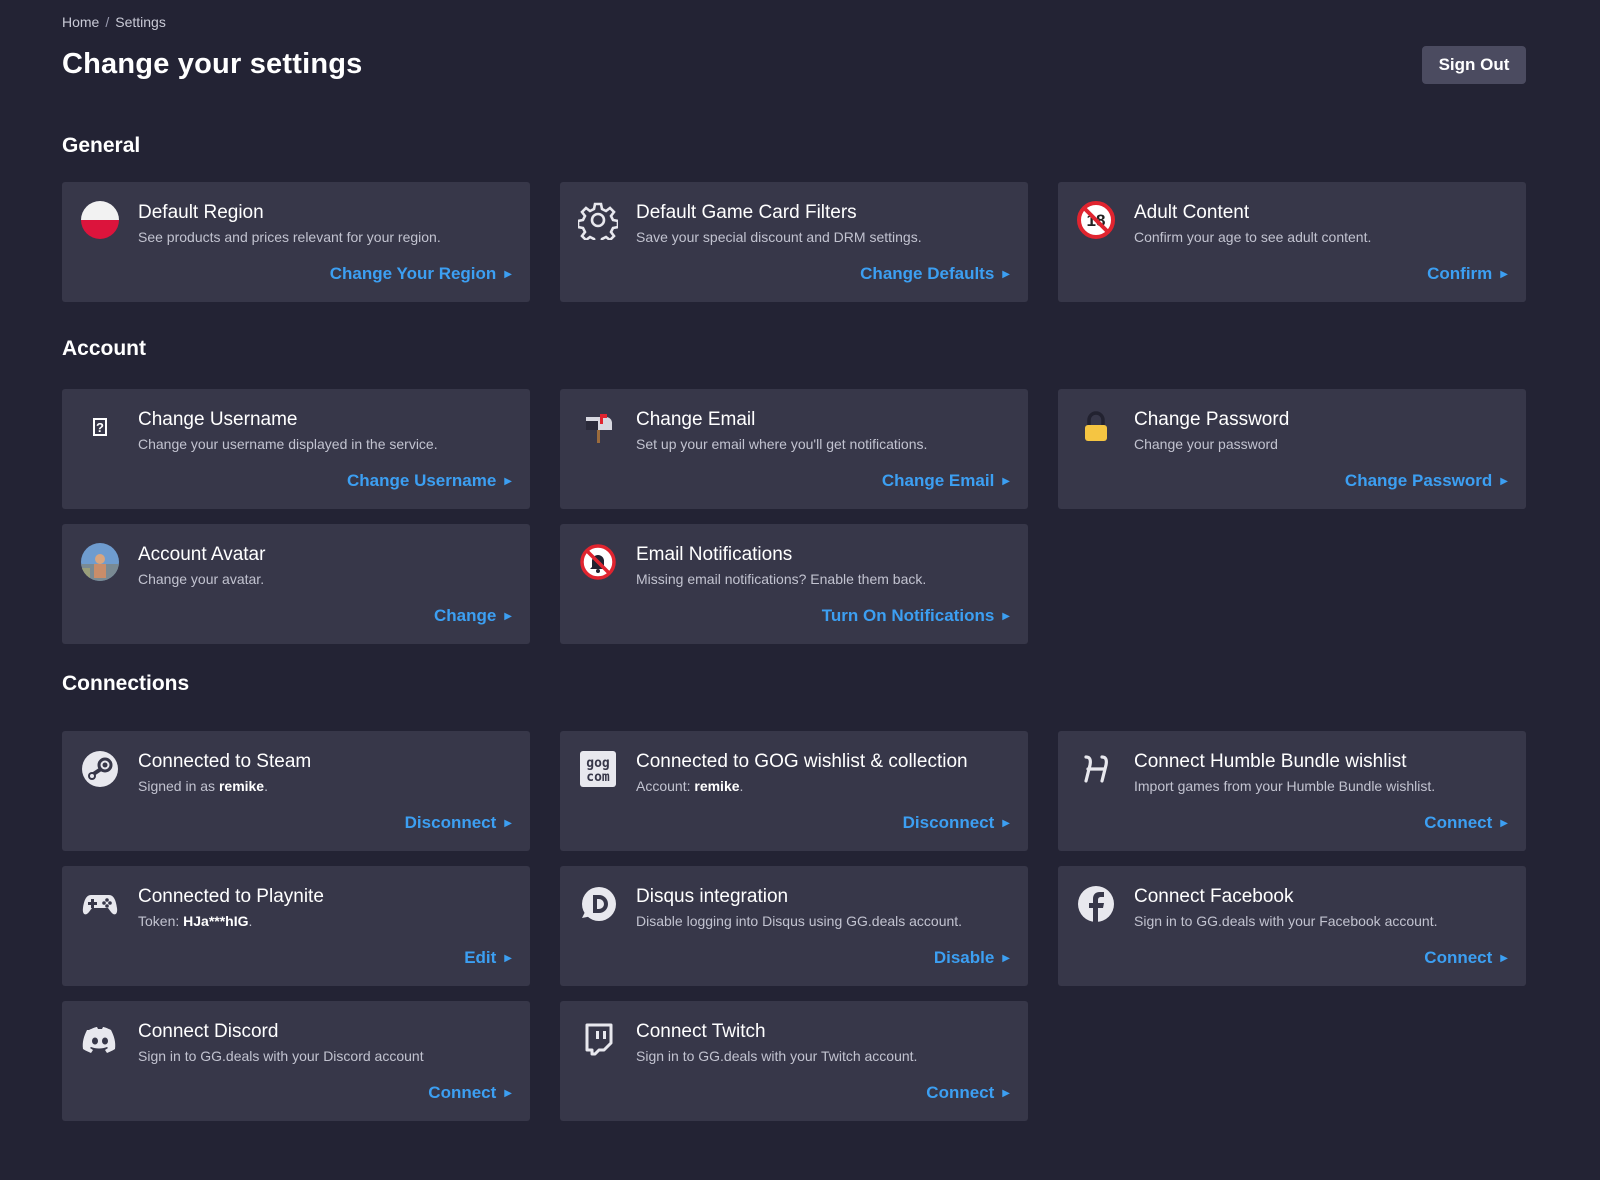 This screenshot has height=1180, width=1600. I want to click on card-title: Adult Content, so click(1192, 212).